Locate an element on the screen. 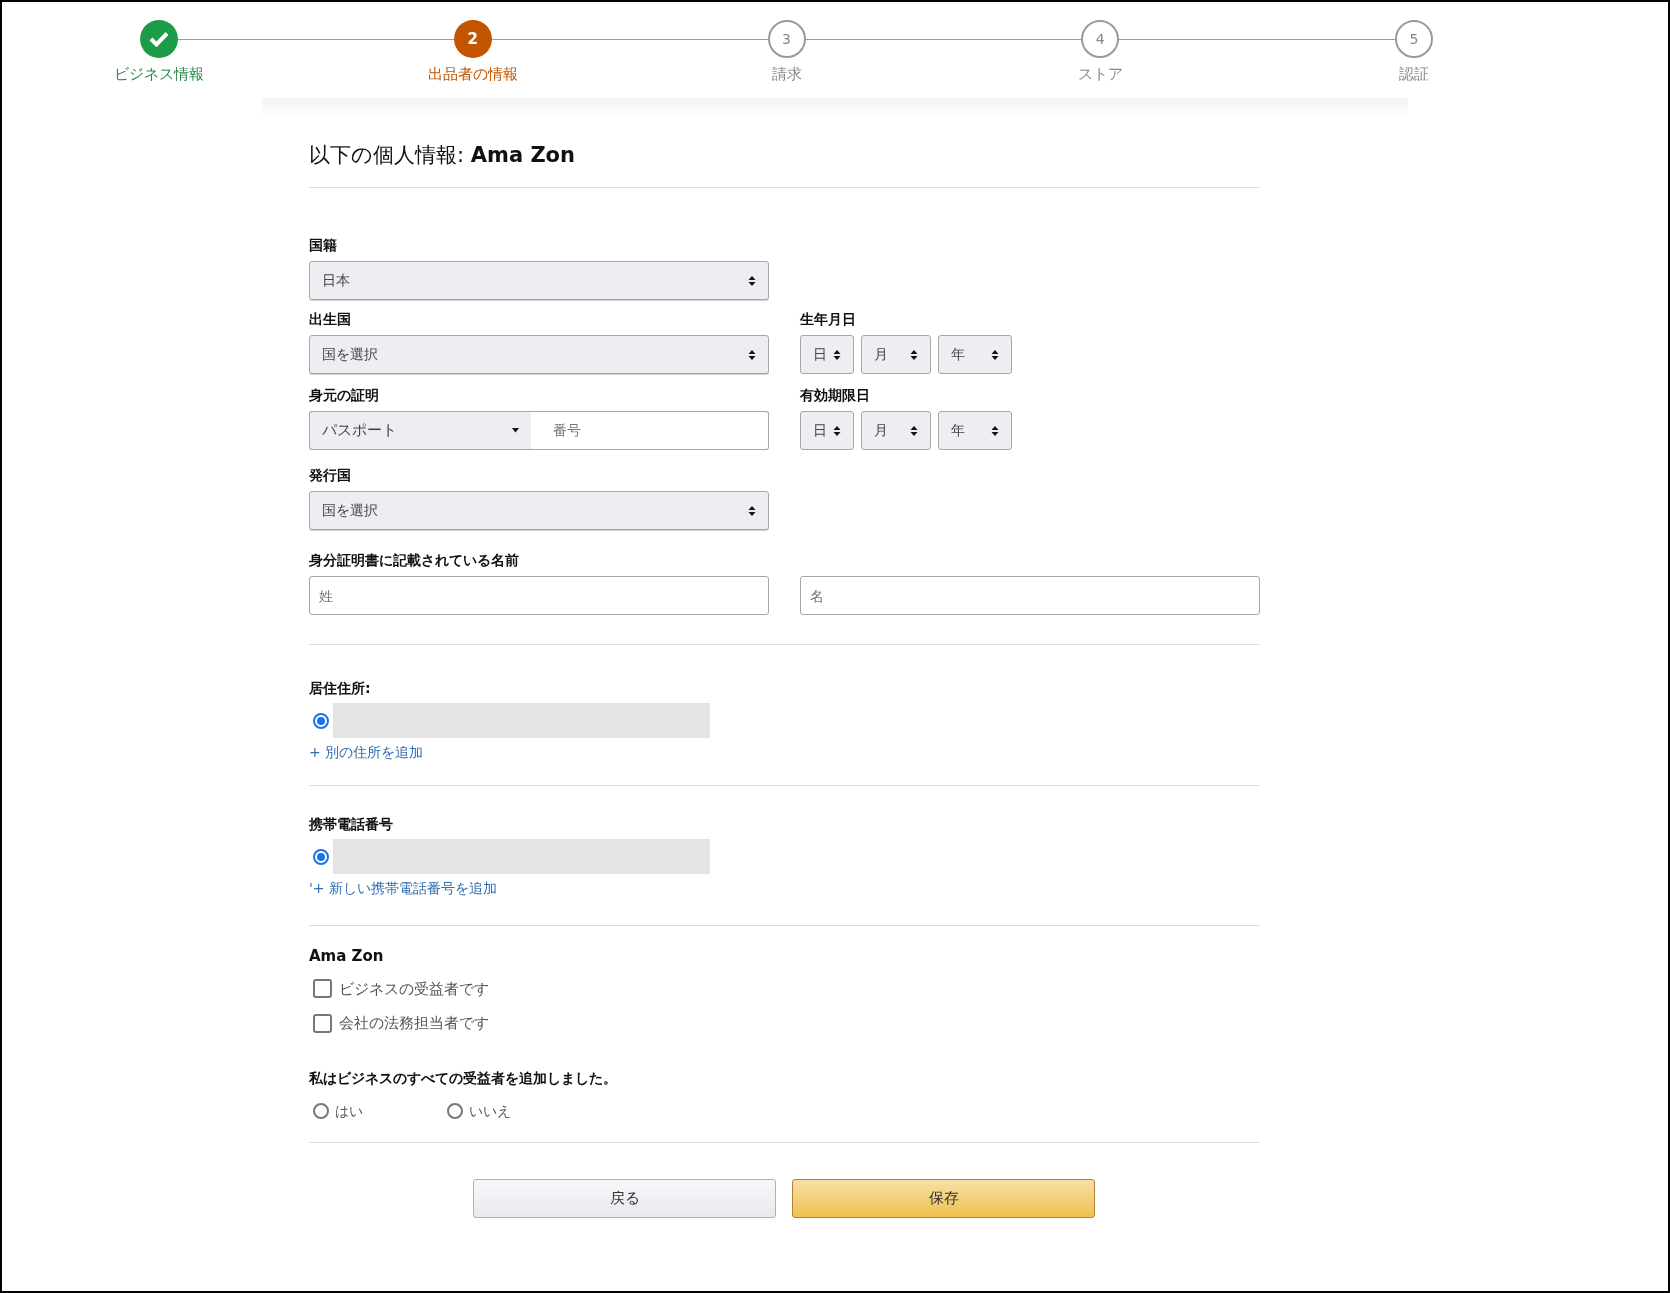 The width and height of the screenshot is (1670, 1293). last-name-input: 姓 is located at coordinates (539, 595).